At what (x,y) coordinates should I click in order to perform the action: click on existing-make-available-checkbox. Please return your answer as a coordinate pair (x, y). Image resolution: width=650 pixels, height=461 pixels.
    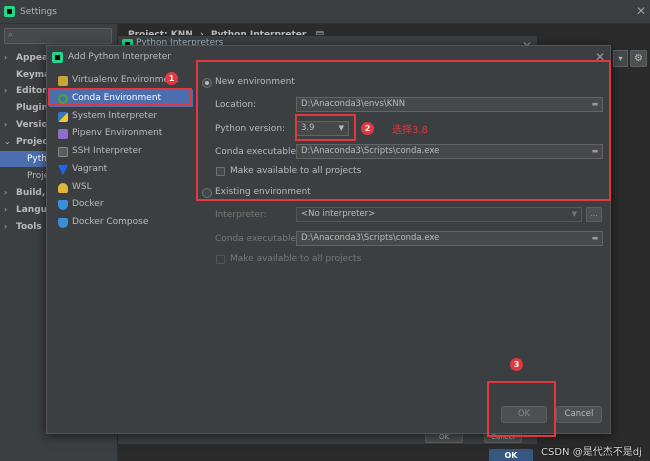
    Looking at the image, I should click on (220, 259).